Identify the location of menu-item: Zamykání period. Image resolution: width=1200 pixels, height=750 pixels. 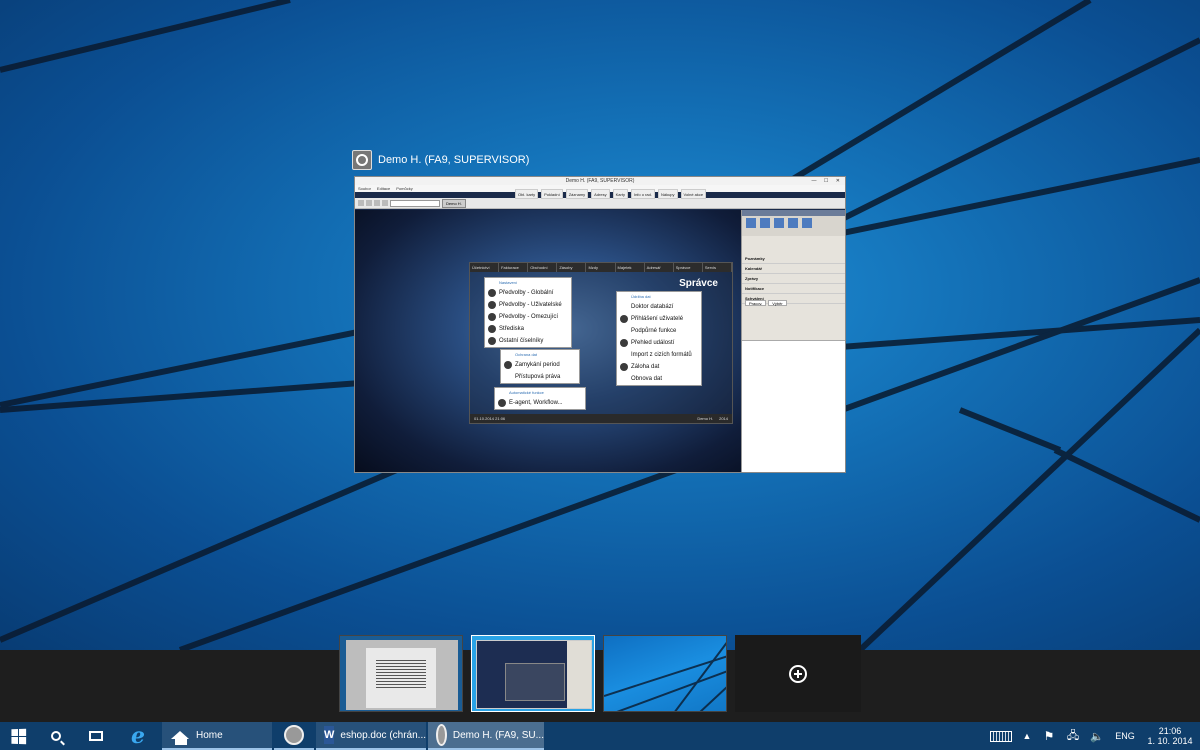
(540, 365).